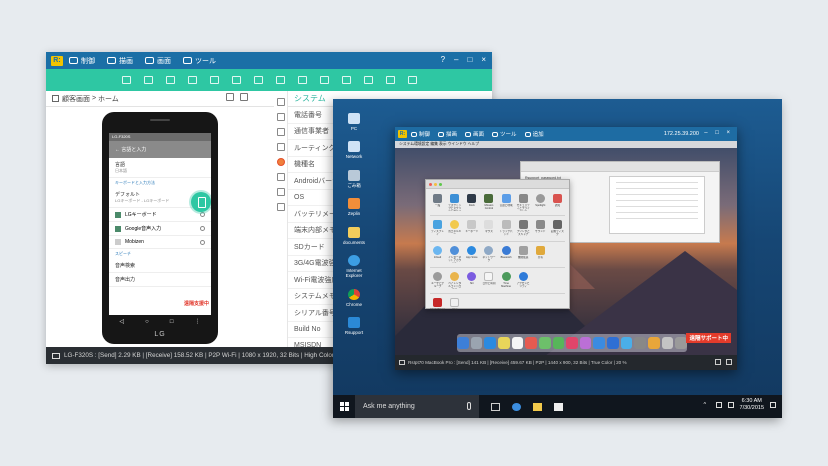  I want to click on photos-icon, so click(531, 343).